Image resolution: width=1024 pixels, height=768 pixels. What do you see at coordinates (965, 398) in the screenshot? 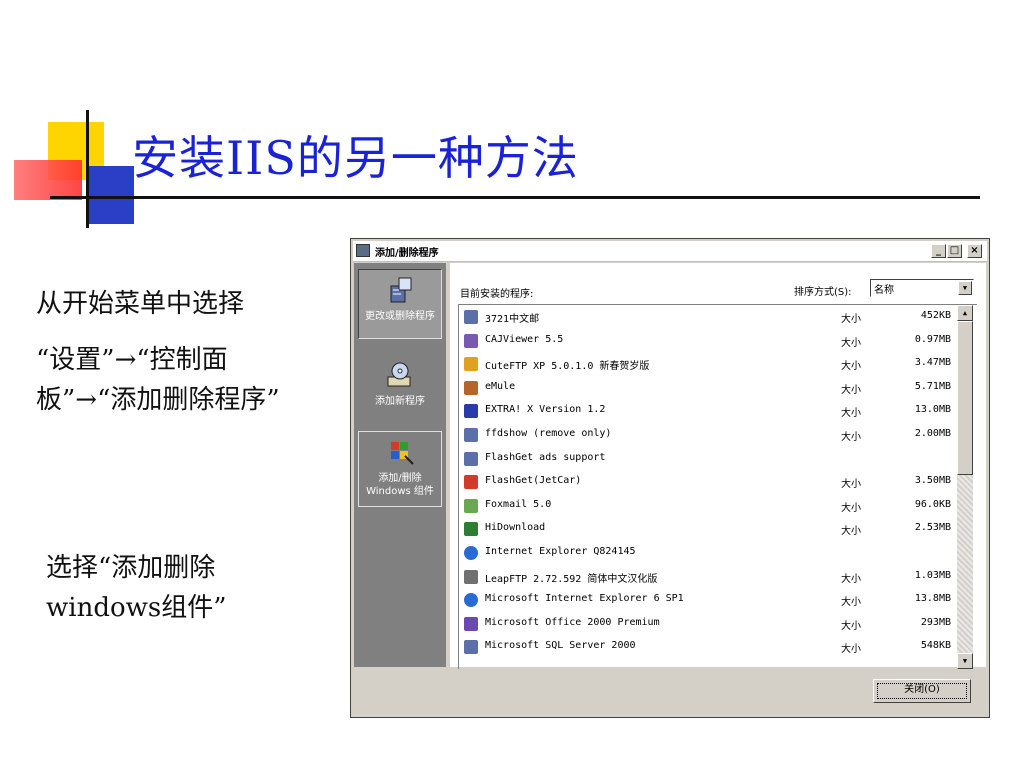
I see `scrollbar-thumb` at bounding box center [965, 398].